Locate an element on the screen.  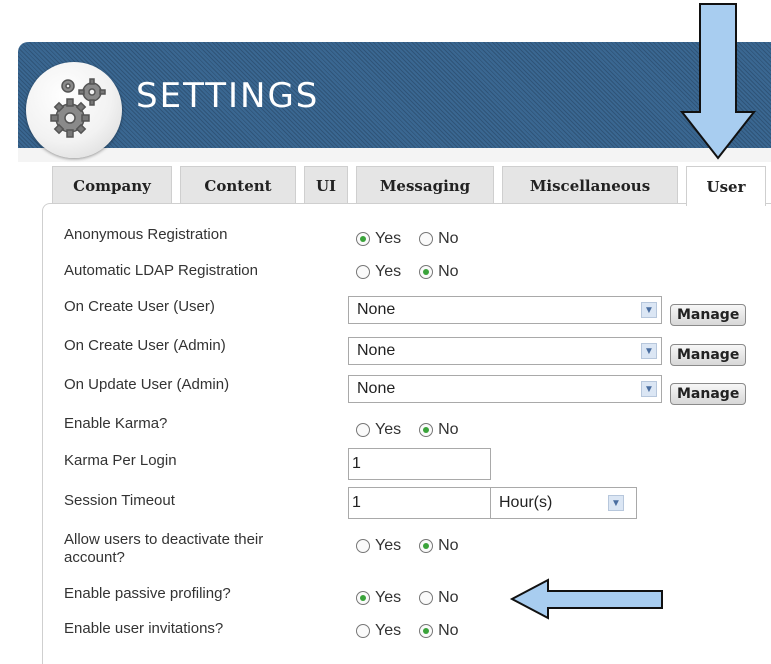
on-create-user-user-select: None ▼ is located at coordinates (505, 310).